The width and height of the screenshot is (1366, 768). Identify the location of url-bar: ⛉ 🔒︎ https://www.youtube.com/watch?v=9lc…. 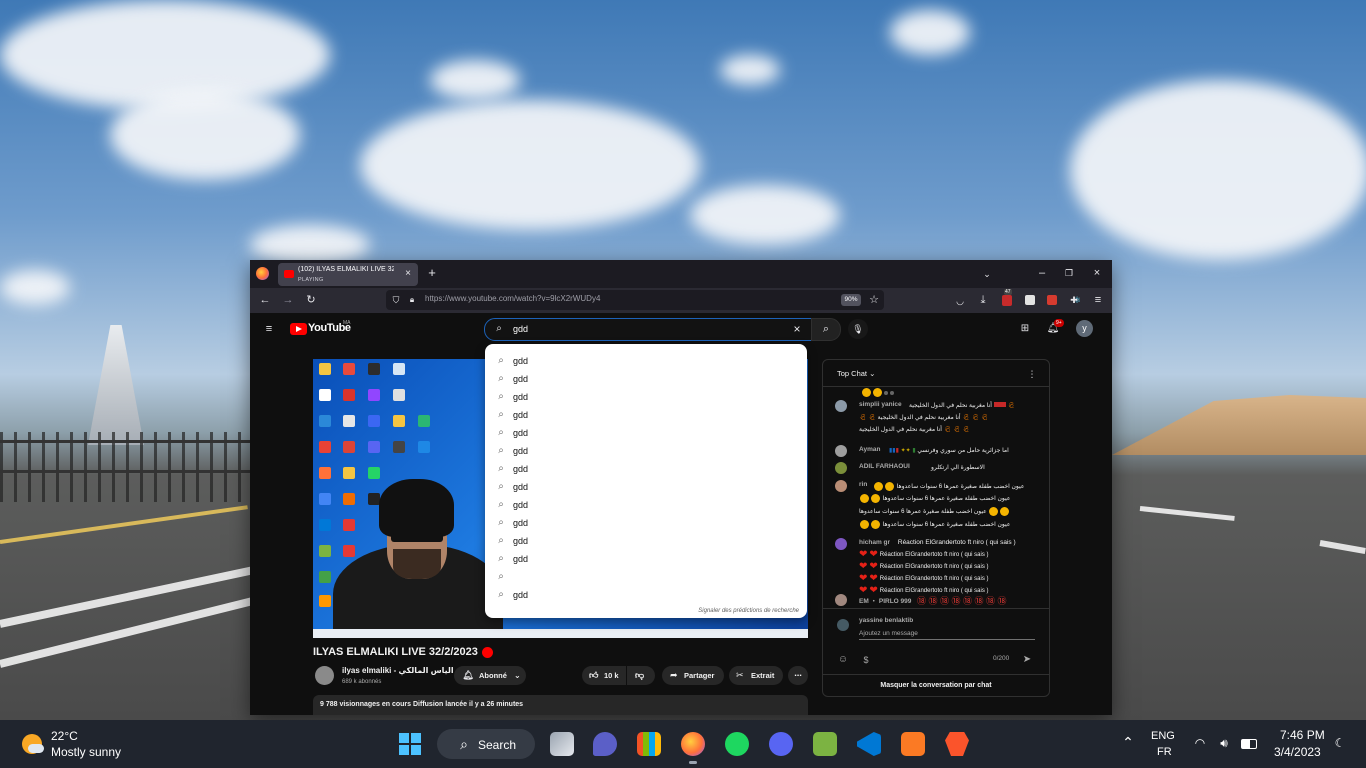
(635, 300).